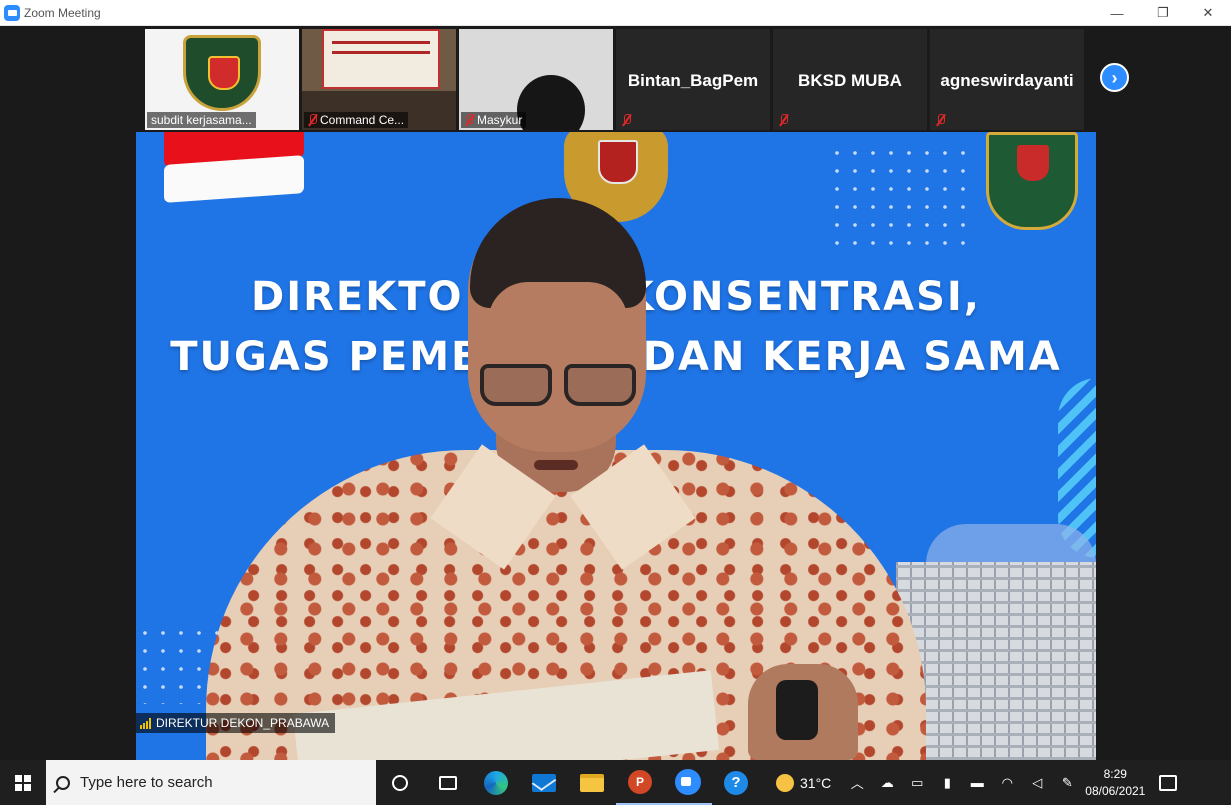 This screenshot has width=1231, height=805. I want to click on participant-name: BKSD MUBA, so click(850, 80).